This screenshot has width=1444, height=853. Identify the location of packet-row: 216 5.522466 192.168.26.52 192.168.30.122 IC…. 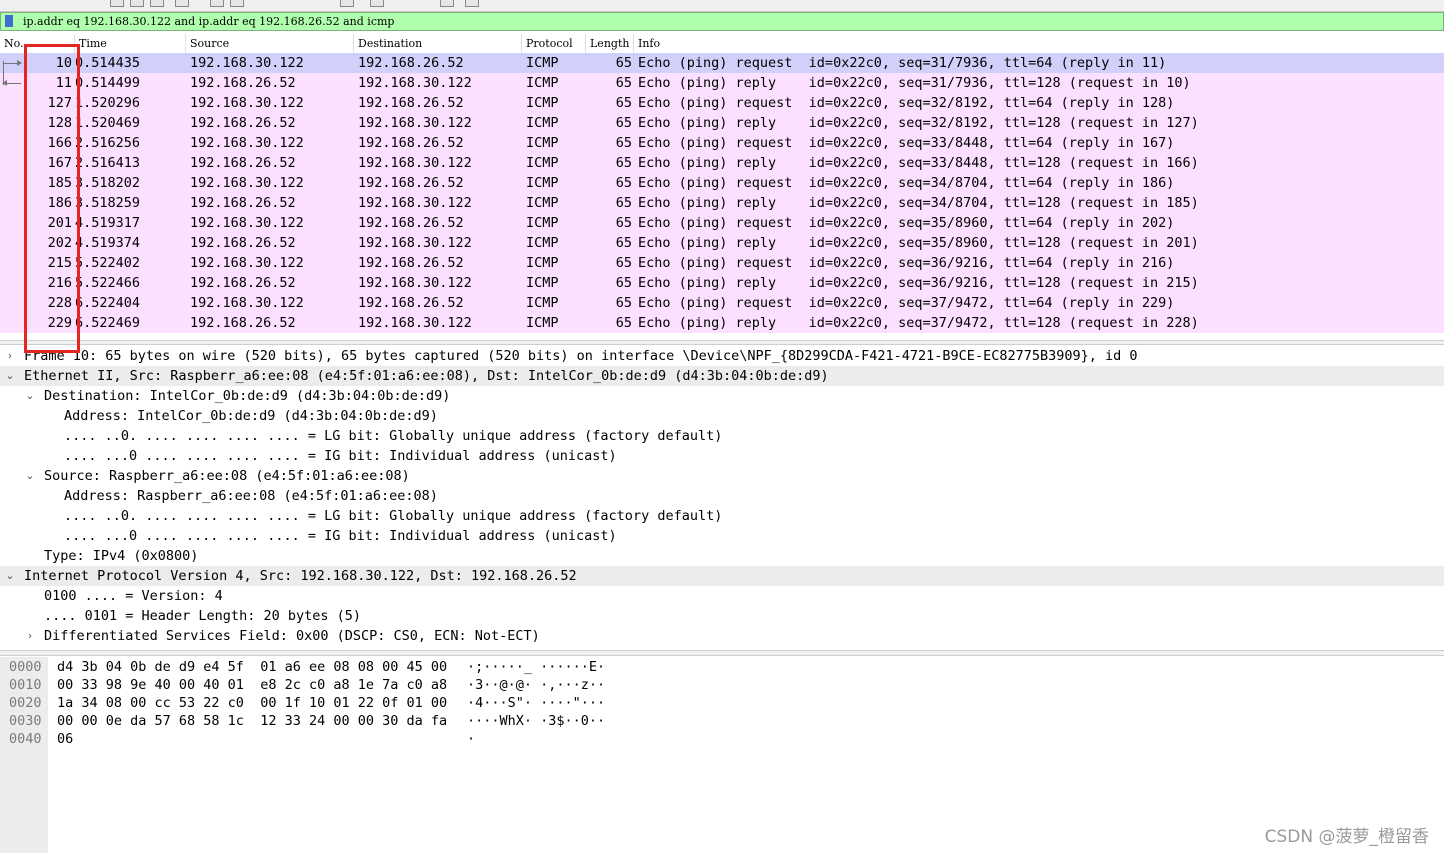
(722, 283).